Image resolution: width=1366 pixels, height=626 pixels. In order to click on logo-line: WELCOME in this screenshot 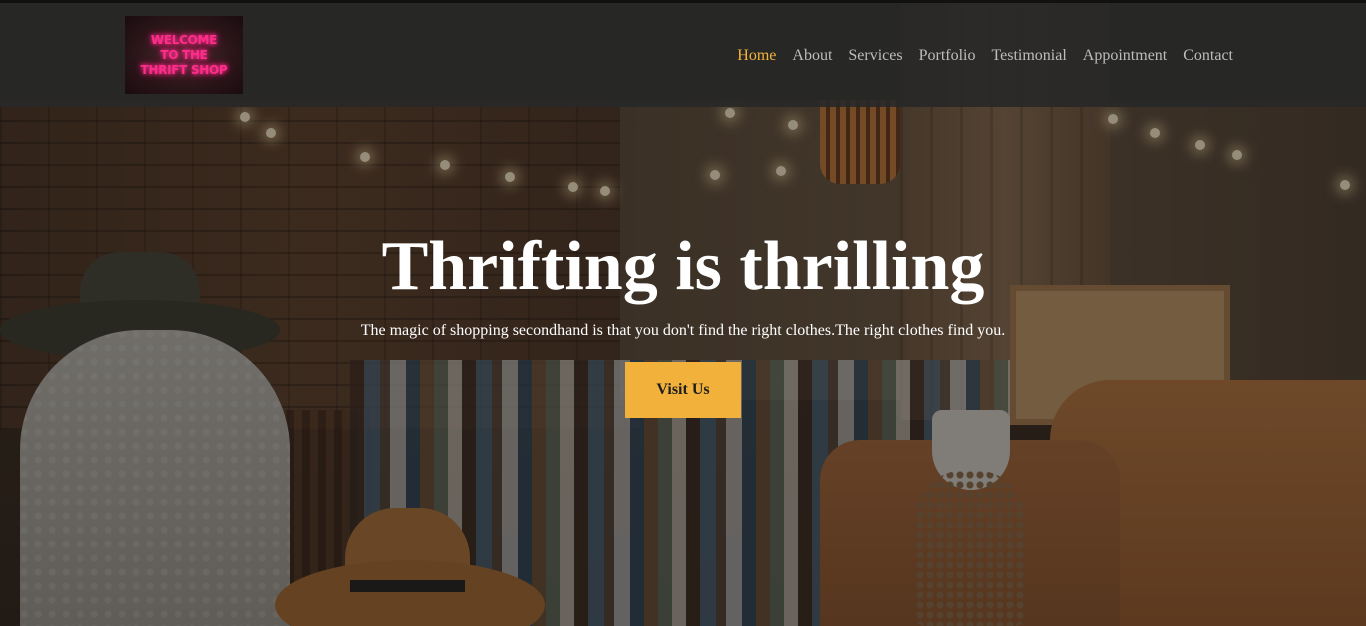, I will do `click(184, 39)`.